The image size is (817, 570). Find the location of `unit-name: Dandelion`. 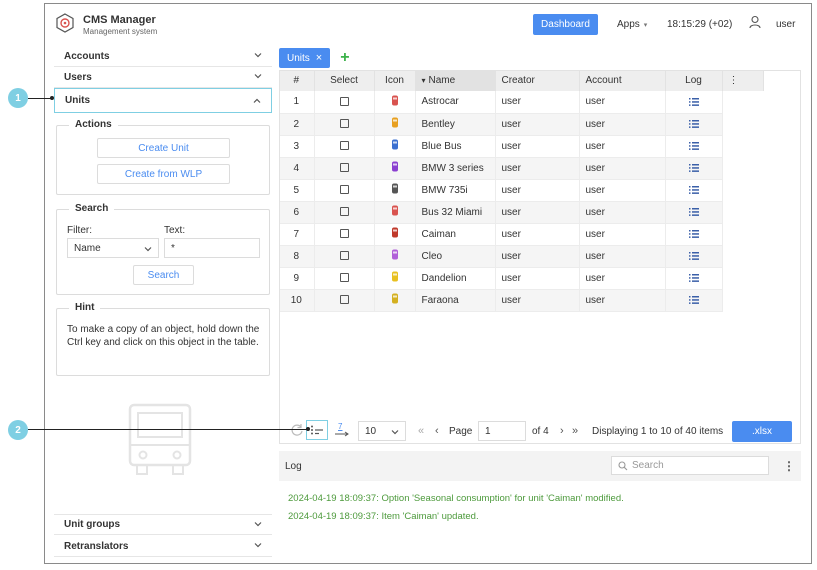

unit-name: Dandelion is located at coordinates (455, 278).